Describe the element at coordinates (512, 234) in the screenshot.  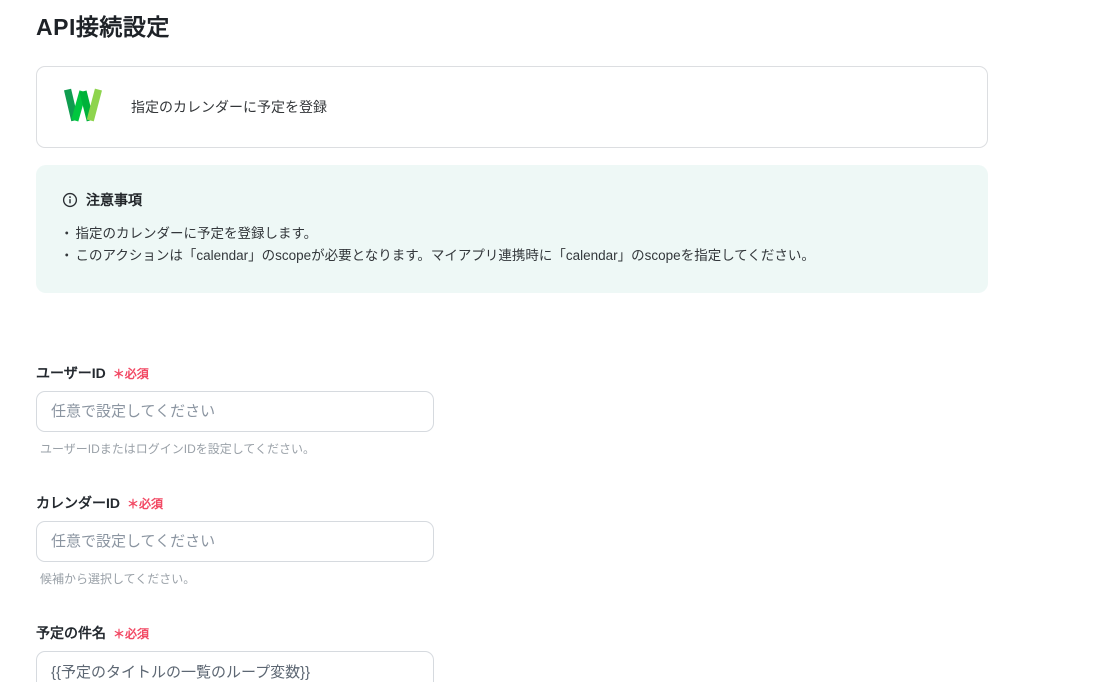
I see `notice-item: ・ 指定のカレンダーに予定を登録します。` at that location.